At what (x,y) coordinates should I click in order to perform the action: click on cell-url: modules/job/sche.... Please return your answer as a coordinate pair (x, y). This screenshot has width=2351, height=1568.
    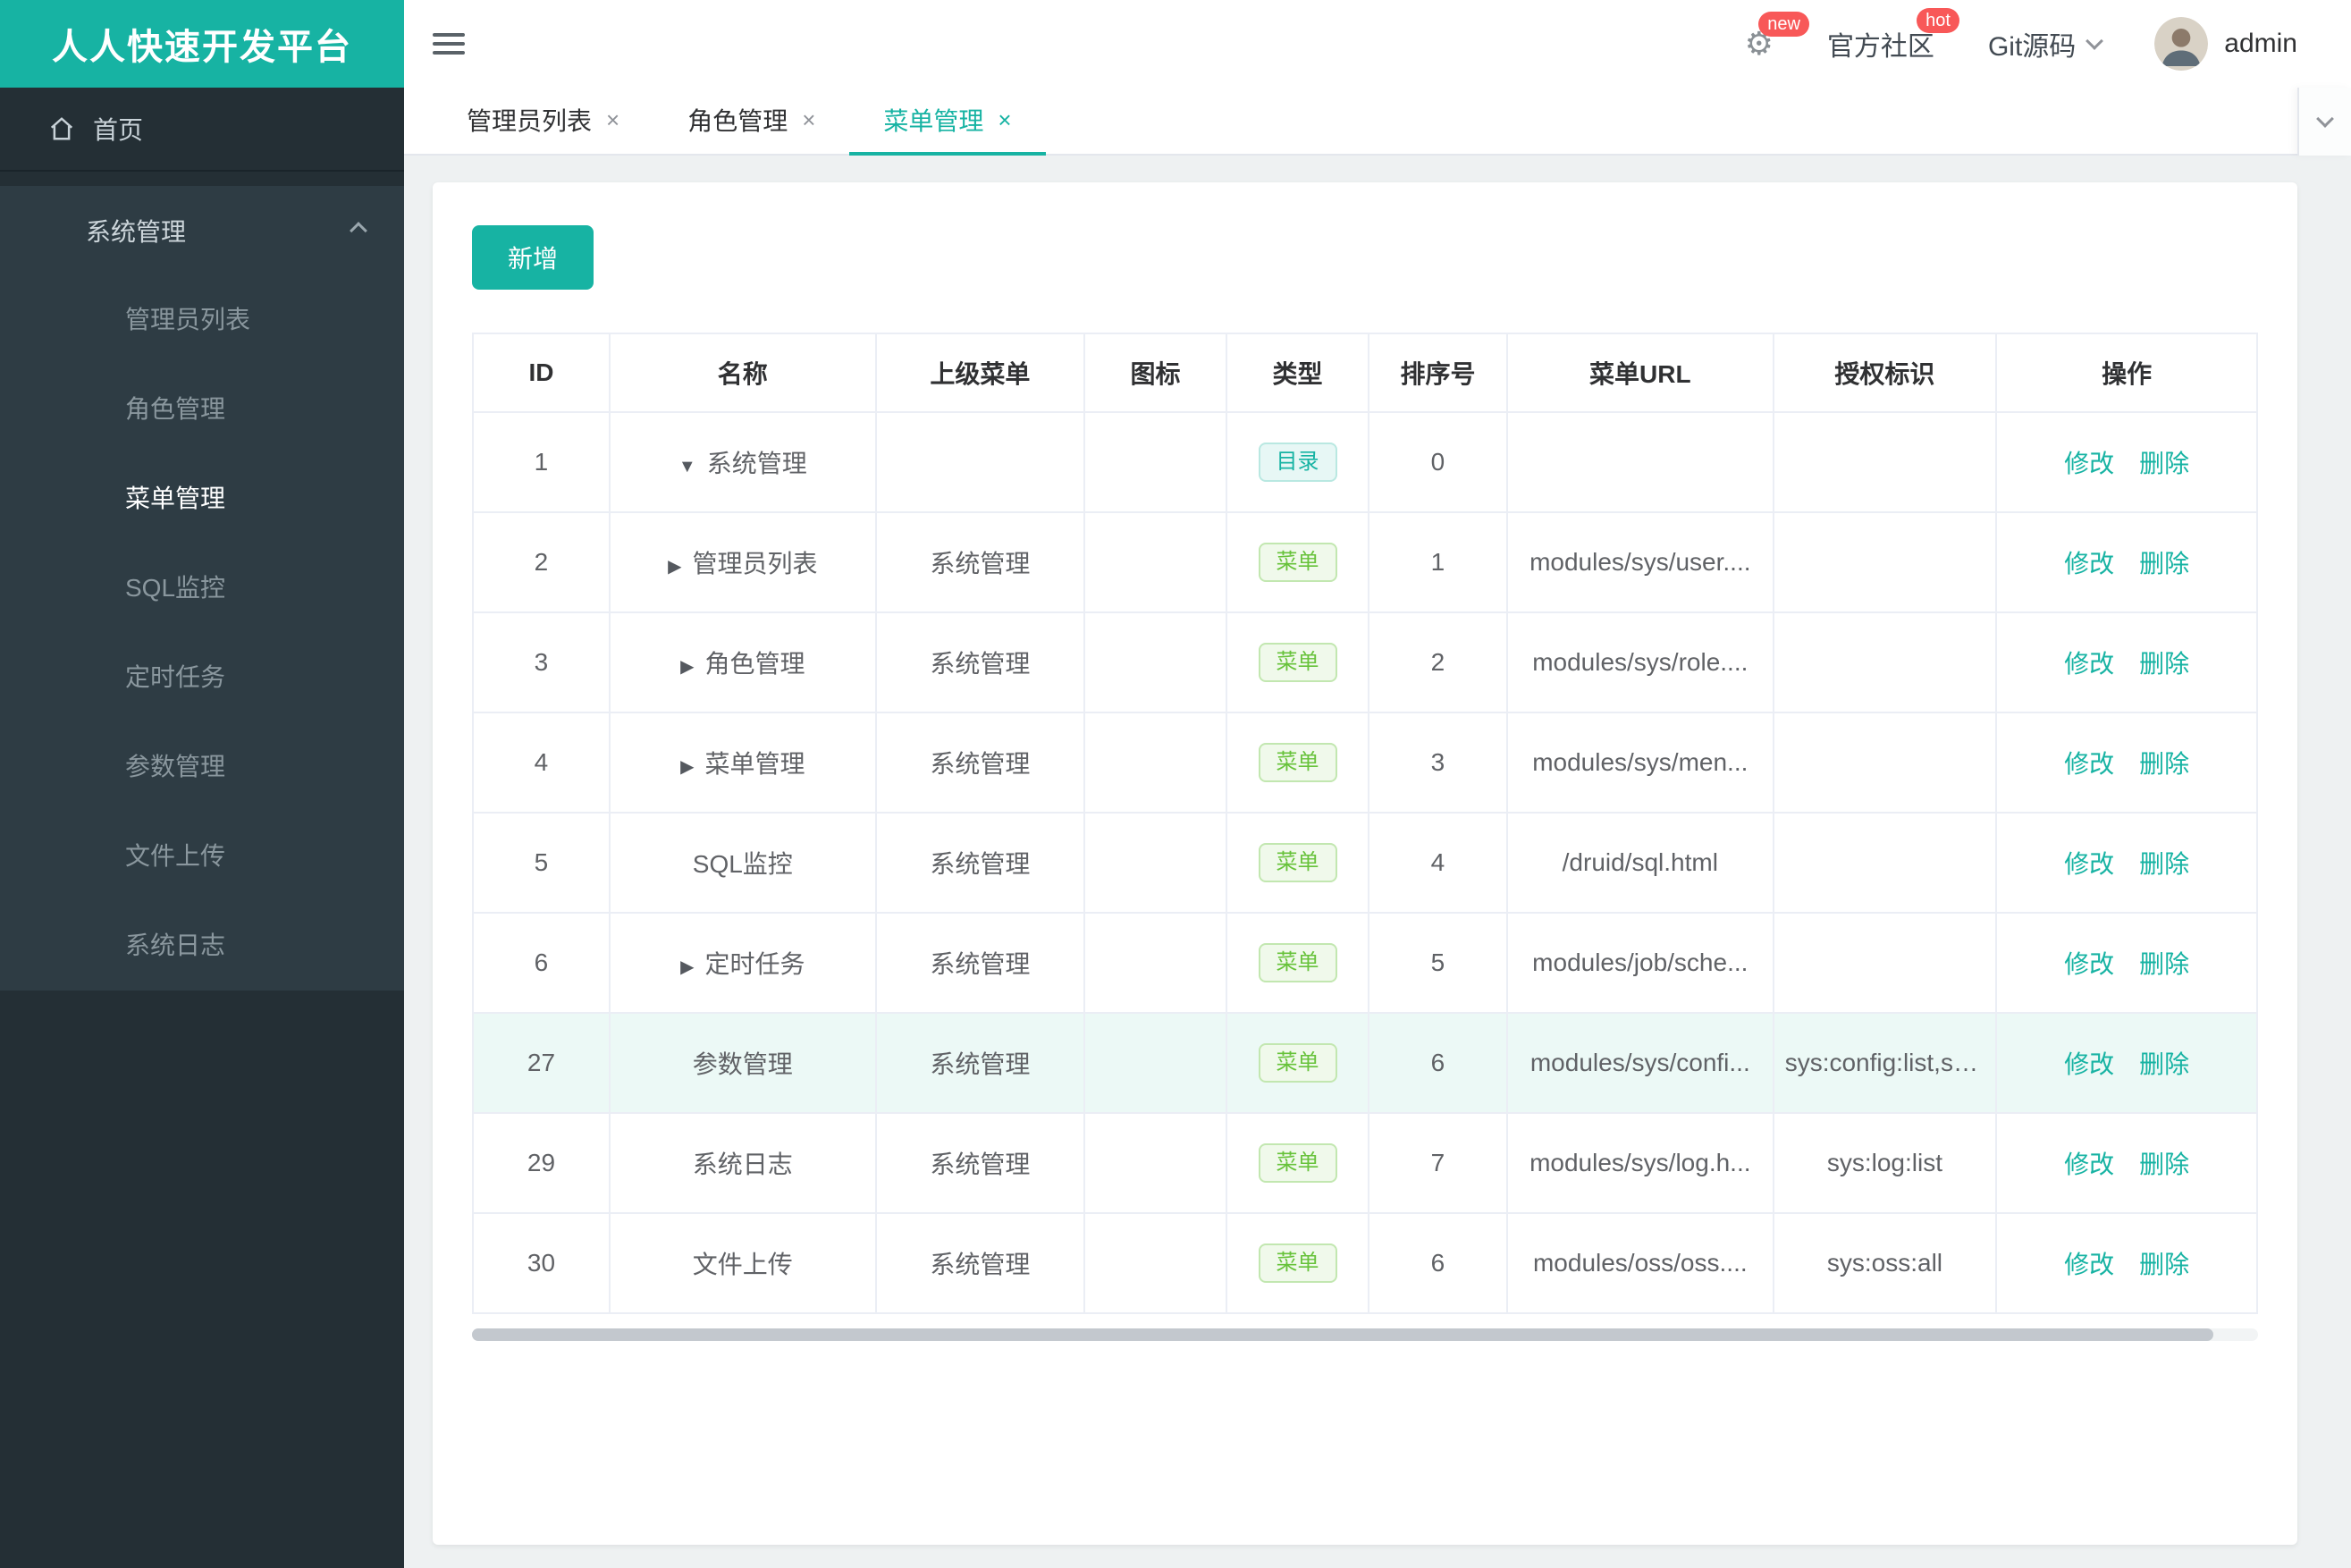
    Looking at the image, I should click on (1639, 963).